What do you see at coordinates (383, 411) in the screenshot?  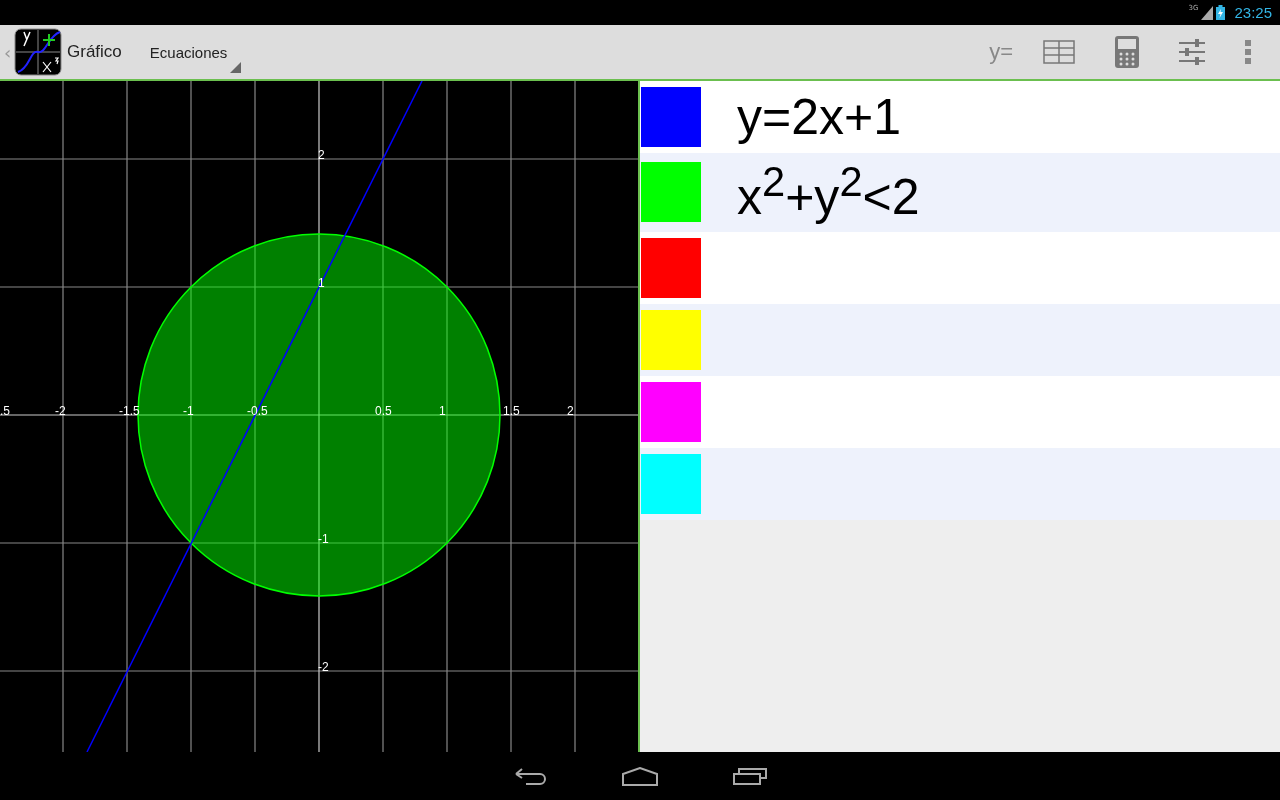 I see `axis-tick-label: 0.5` at bounding box center [383, 411].